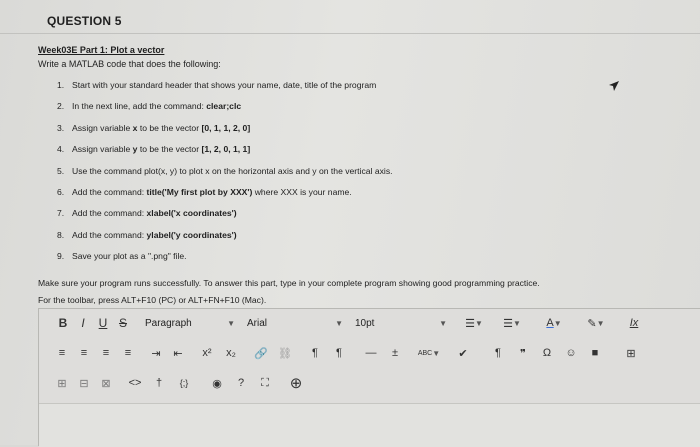  What do you see at coordinates (369, 425) in the screenshot?
I see `answer-text-area` at bounding box center [369, 425].